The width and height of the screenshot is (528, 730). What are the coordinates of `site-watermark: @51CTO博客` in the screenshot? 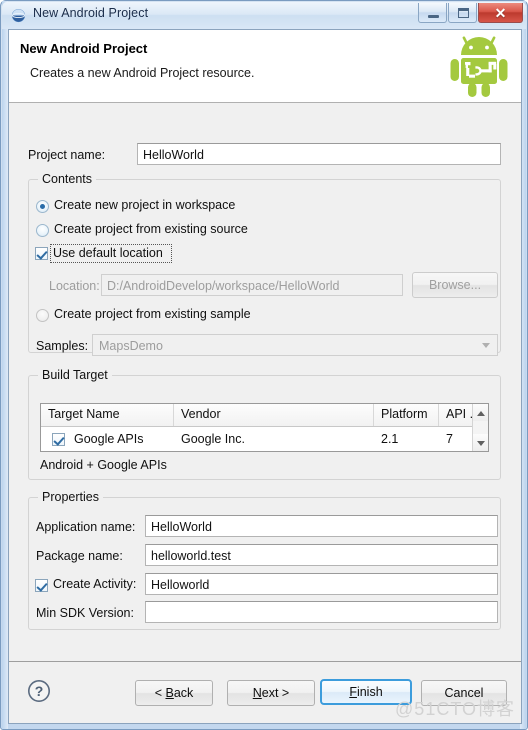 It's located at (455, 709).